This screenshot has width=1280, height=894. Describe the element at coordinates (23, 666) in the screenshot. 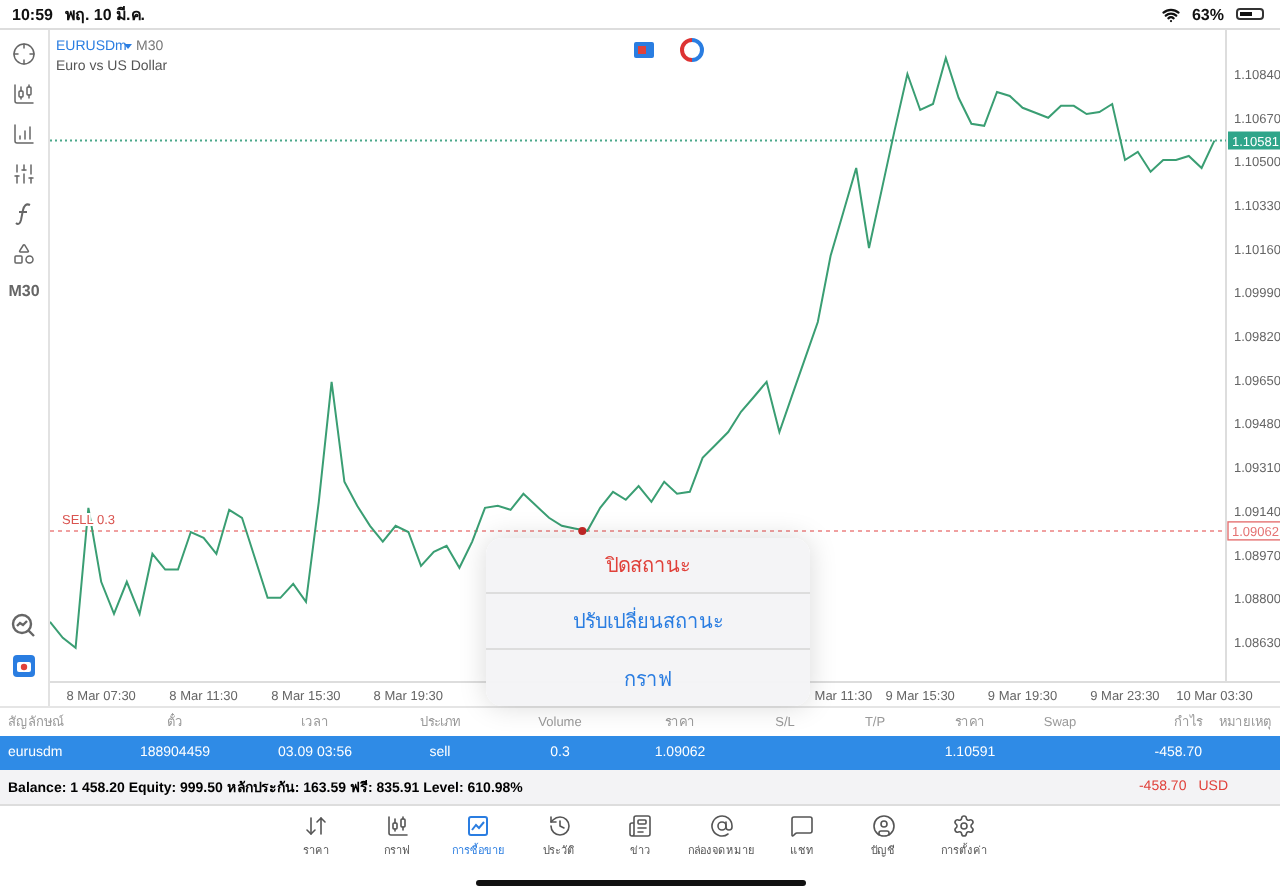

I see `trade-icon` at that location.